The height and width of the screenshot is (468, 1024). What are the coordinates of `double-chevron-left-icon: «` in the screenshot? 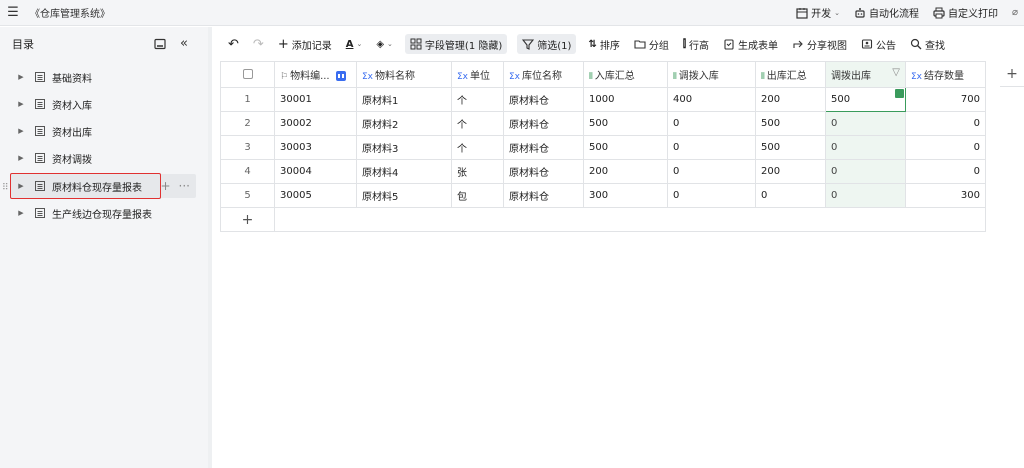 It's located at (184, 43).